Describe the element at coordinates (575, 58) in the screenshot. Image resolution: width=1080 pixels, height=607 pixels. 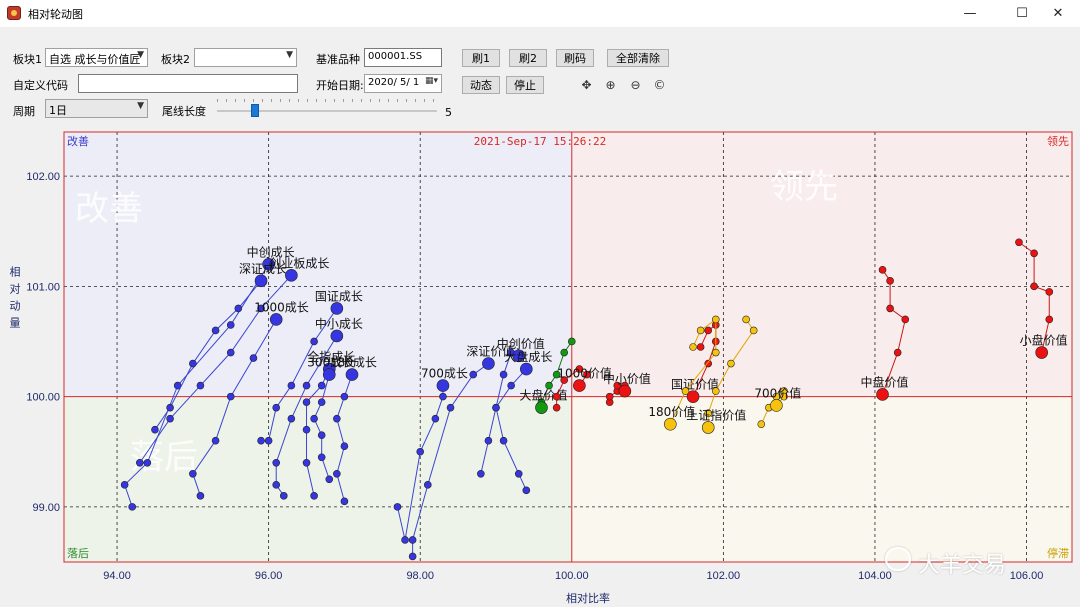
I see `refresh-code-button: 刷码` at that location.